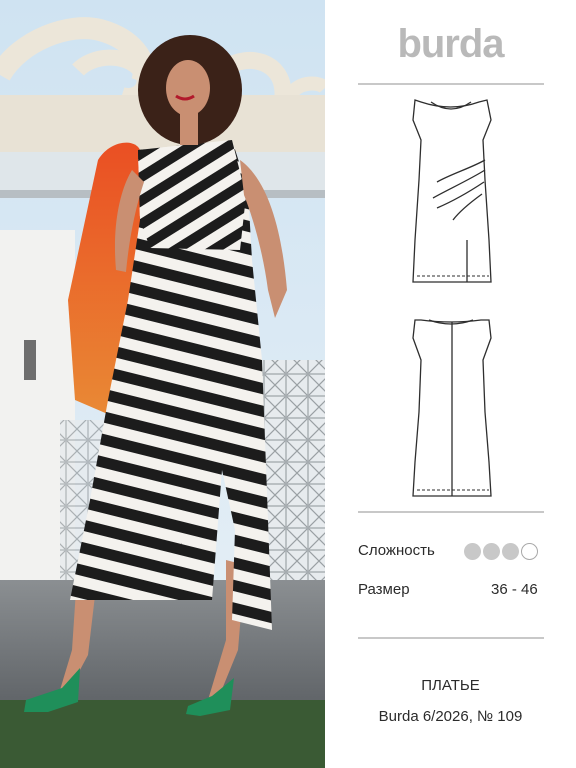 This screenshot has height=768, width=576. What do you see at coordinates (529, 551) in the screenshot?
I see `difficulty-dot-empty` at bounding box center [529, 551].